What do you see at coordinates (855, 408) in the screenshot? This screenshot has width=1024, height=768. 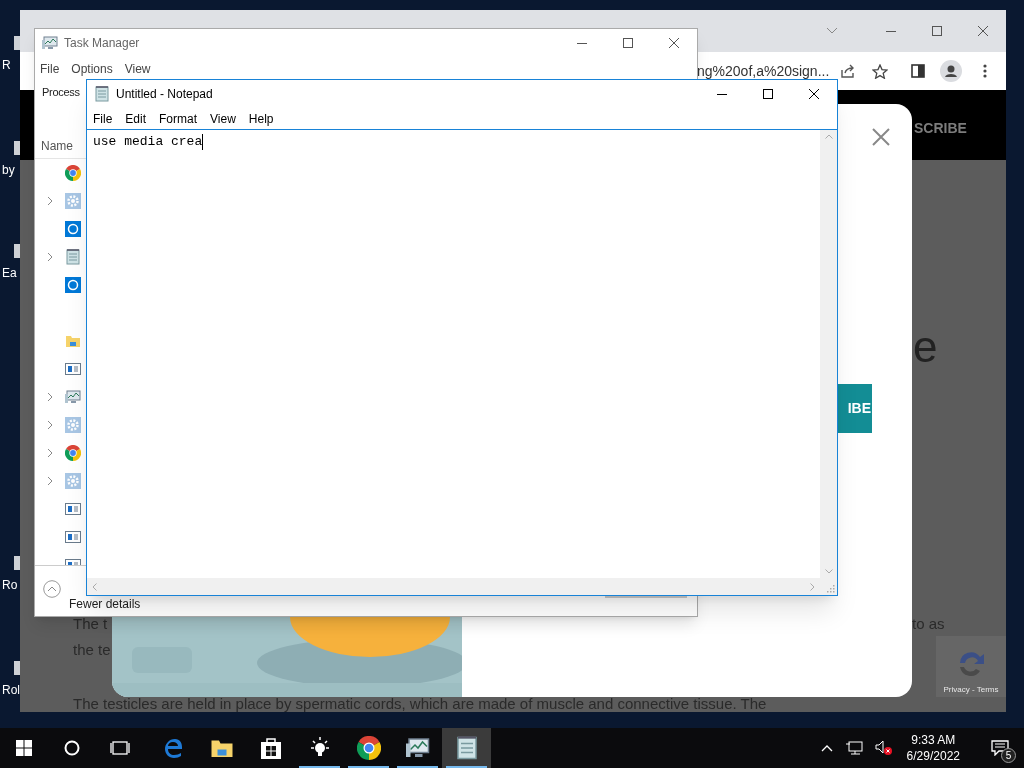 I see `subscribe-button: IBE` at bounding box center [855, 408].